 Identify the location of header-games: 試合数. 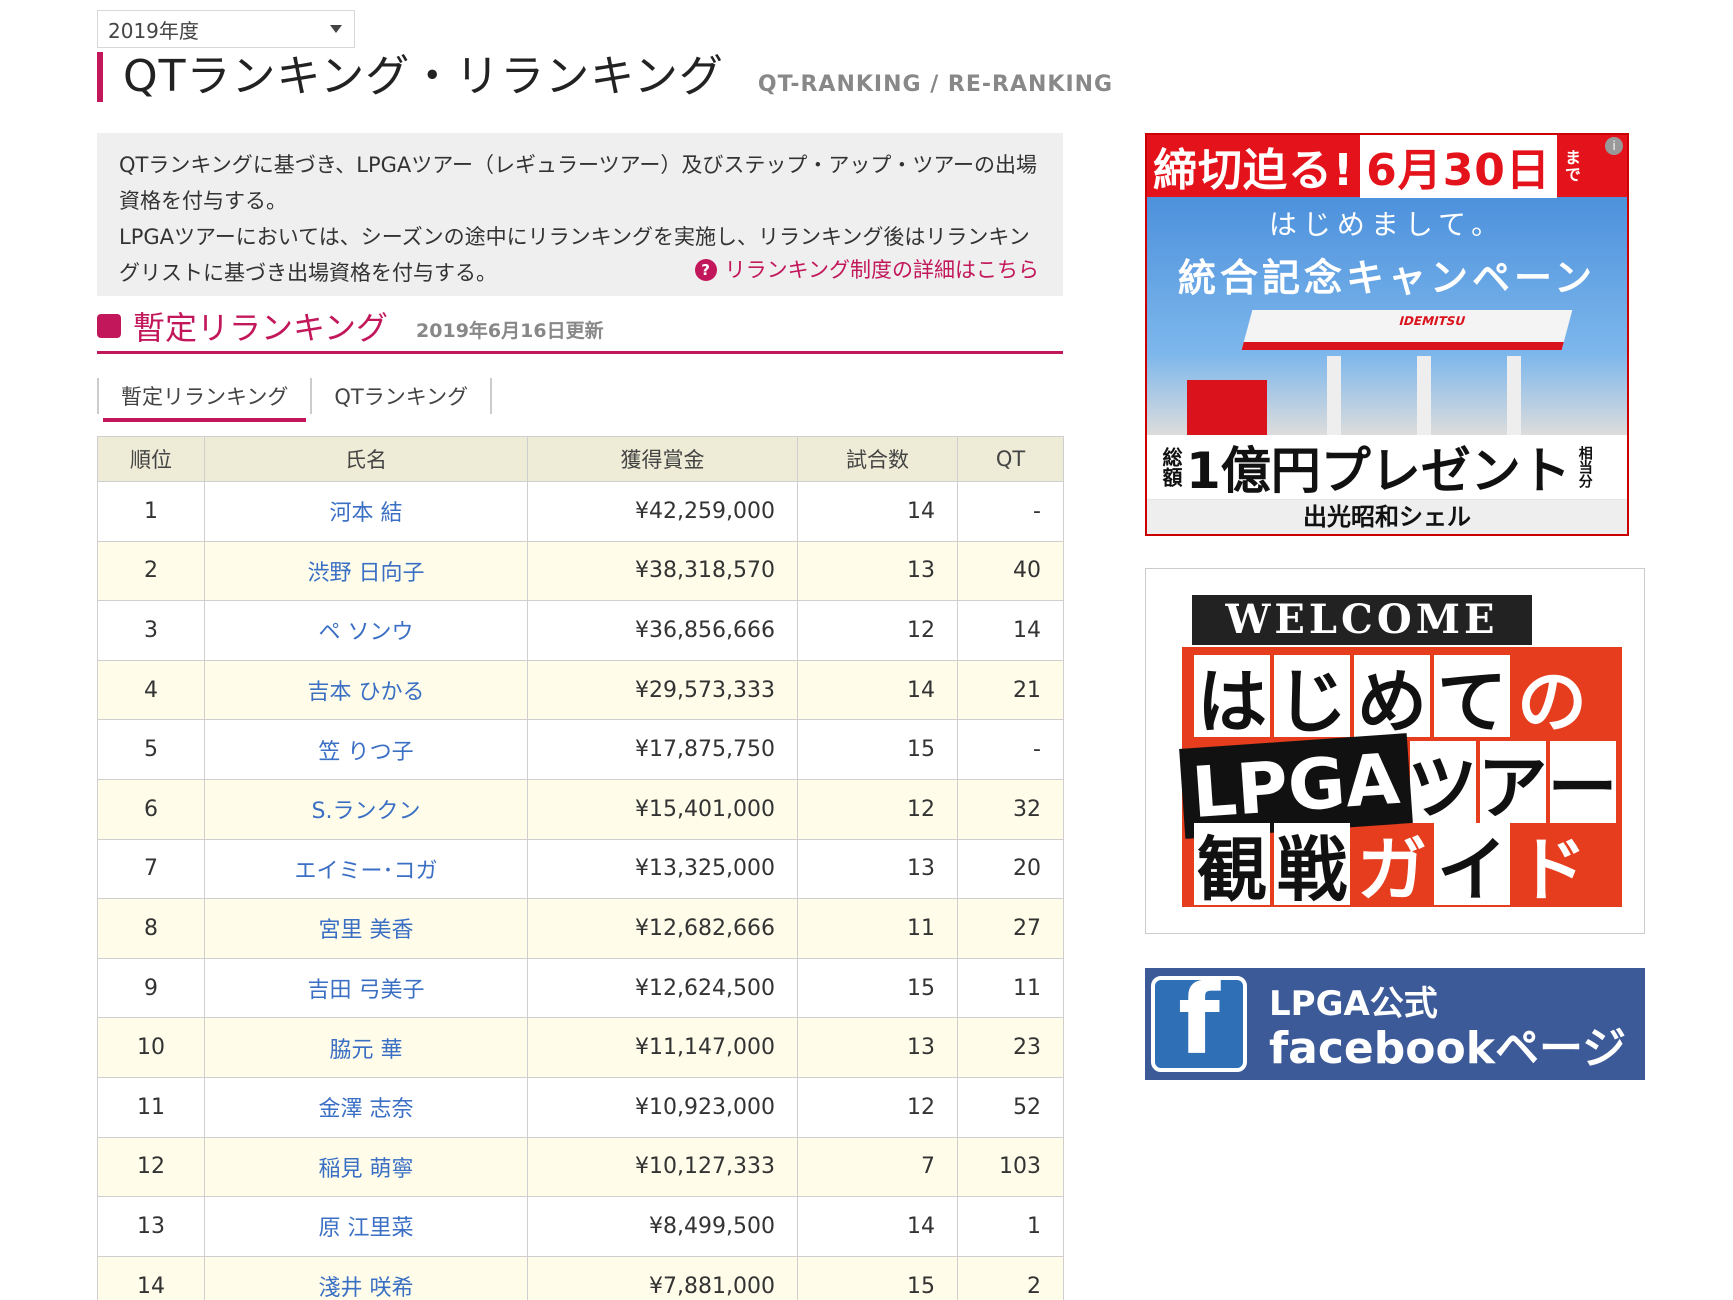
(877, 459).